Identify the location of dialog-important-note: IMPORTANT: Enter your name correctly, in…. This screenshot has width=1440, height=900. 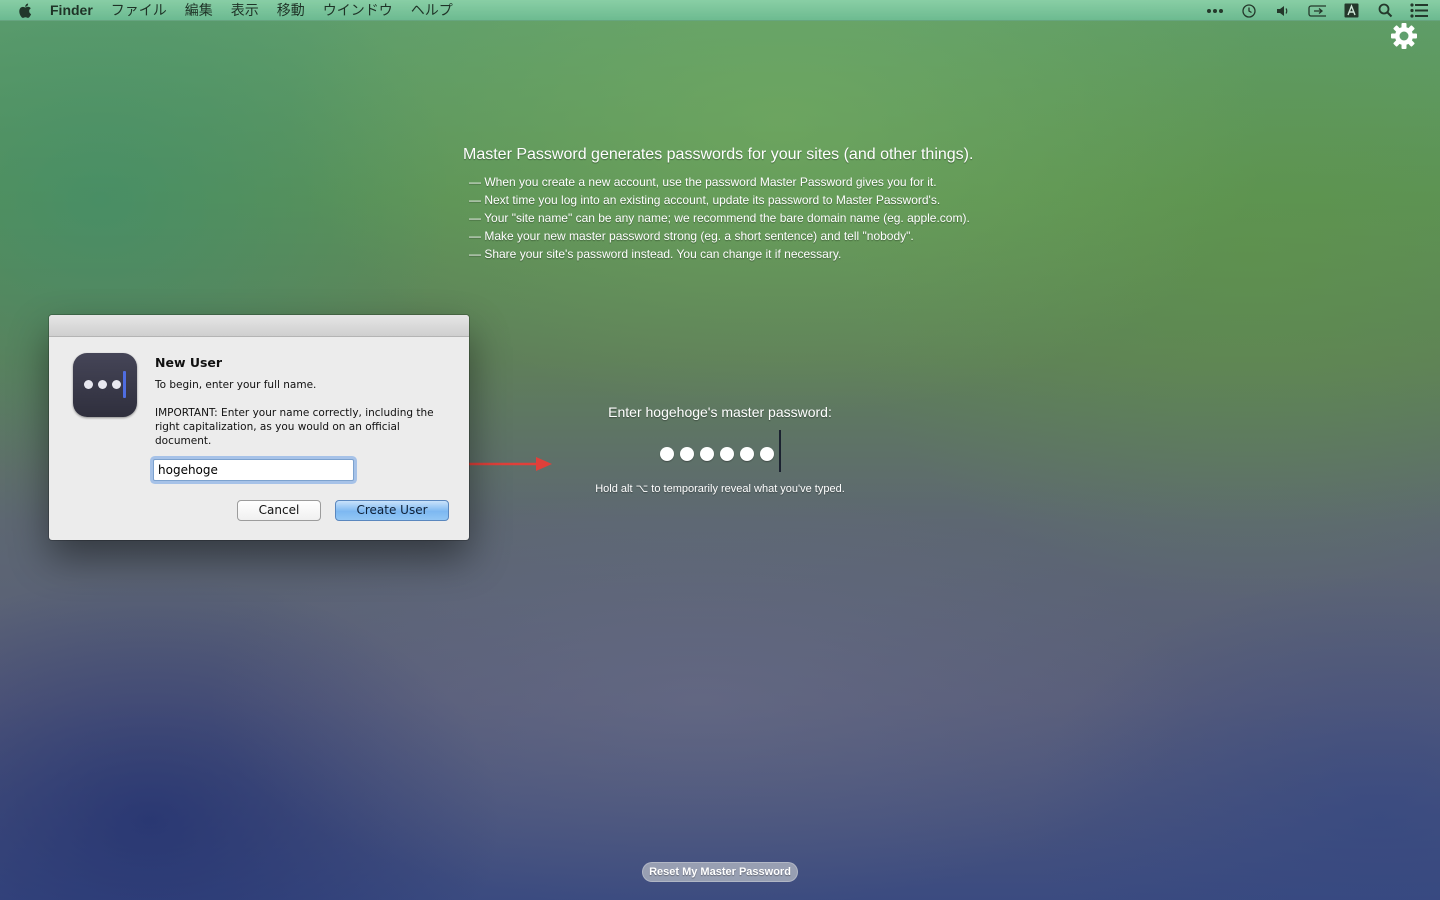
(294, 427).